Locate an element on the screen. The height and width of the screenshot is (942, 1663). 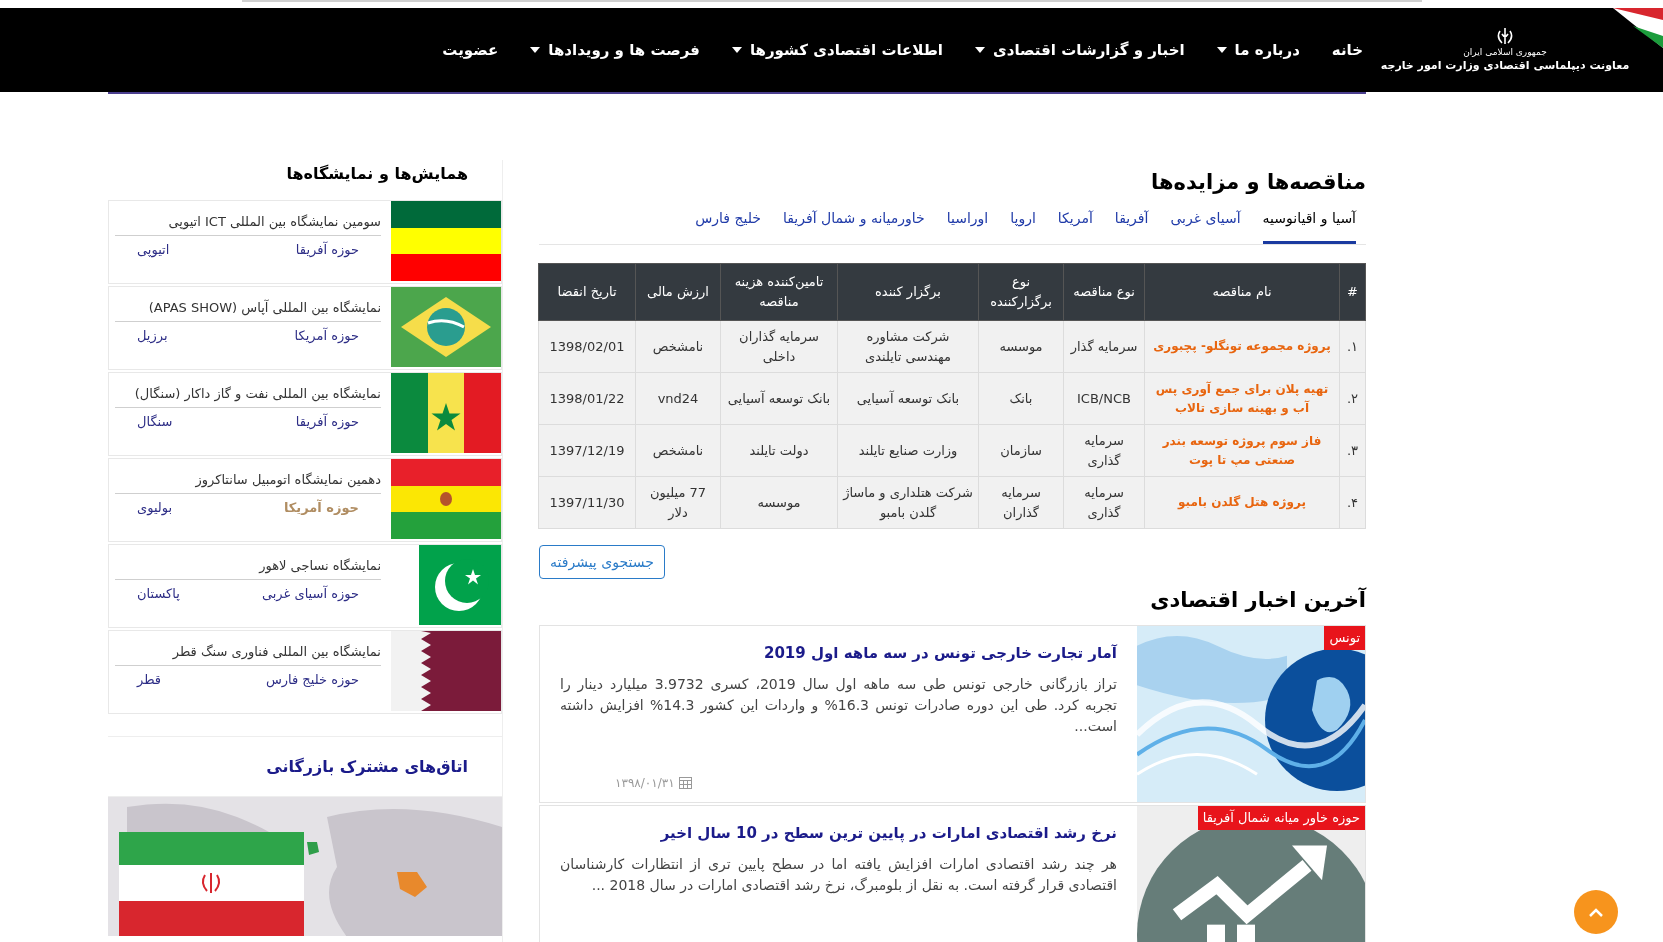
table-cell: 1398/01/22 is located at coordinates (587, 398).